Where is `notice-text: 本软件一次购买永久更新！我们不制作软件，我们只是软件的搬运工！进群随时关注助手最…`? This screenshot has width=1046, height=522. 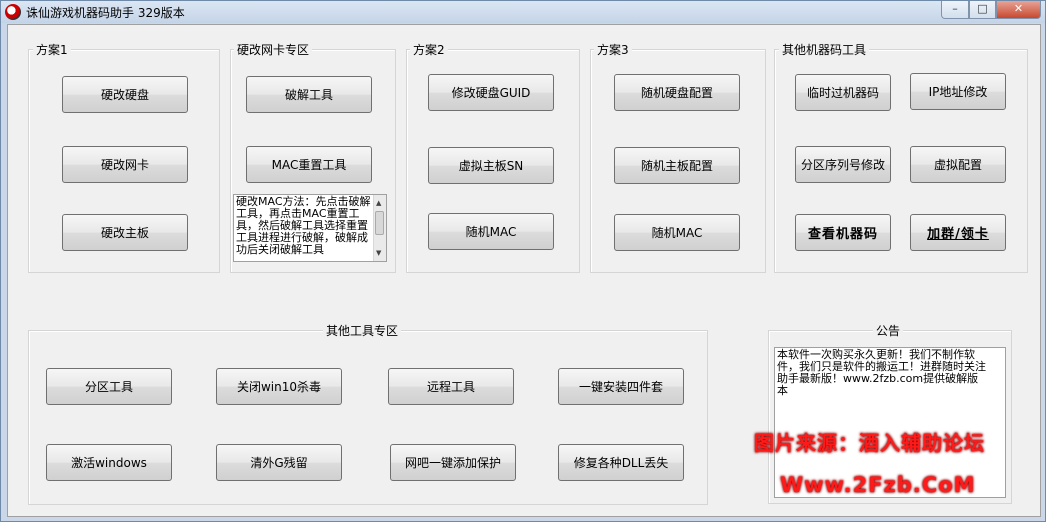 notice-text: 本软件一次购买永久更新！我们不制作软件，我们只是软件的搬运工！进群随时关注助手最… is located at coordinates (881, 372).